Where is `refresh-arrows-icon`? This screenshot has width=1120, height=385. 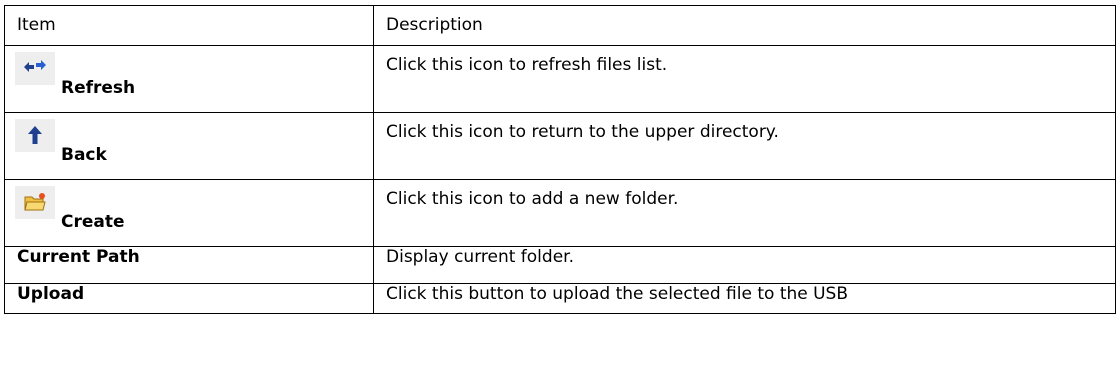
refresh-arrows-icon is located at coordinates (35, 68).